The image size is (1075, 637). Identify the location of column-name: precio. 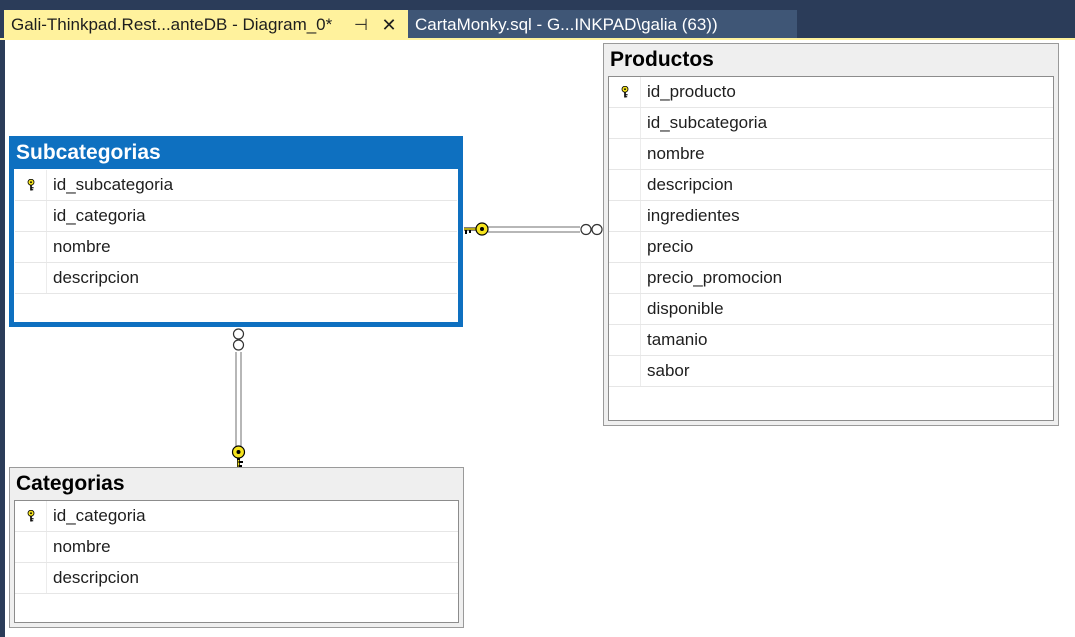
(670, 246).